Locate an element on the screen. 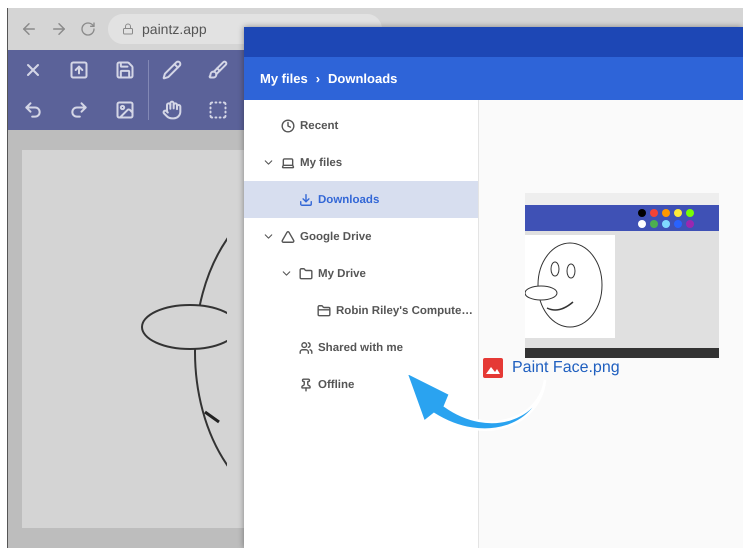 The image size is (743, 548). file-item: Paint Face.png is located at coordinates (551, 368).